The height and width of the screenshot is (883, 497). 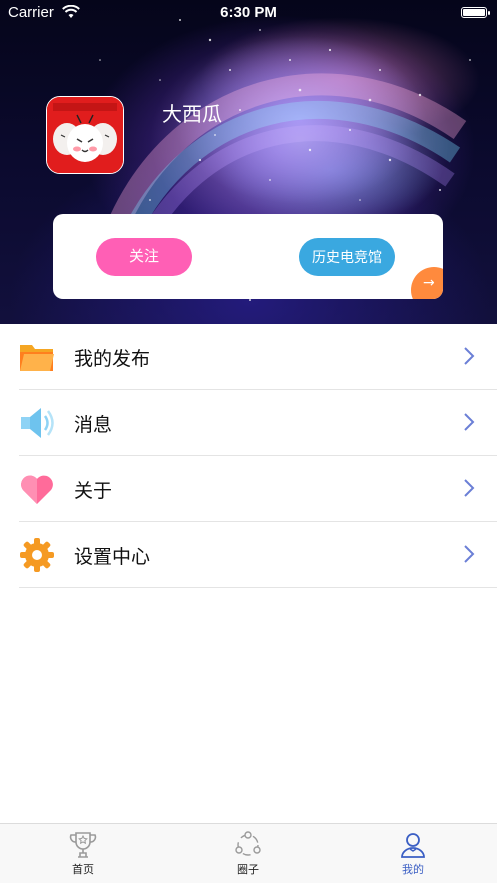 What do you see at coordinates (248, 256) in the screenshot?
I see `profile-actions-card: 关注 历史电竞馆 →` at bounding box center [248, 256].